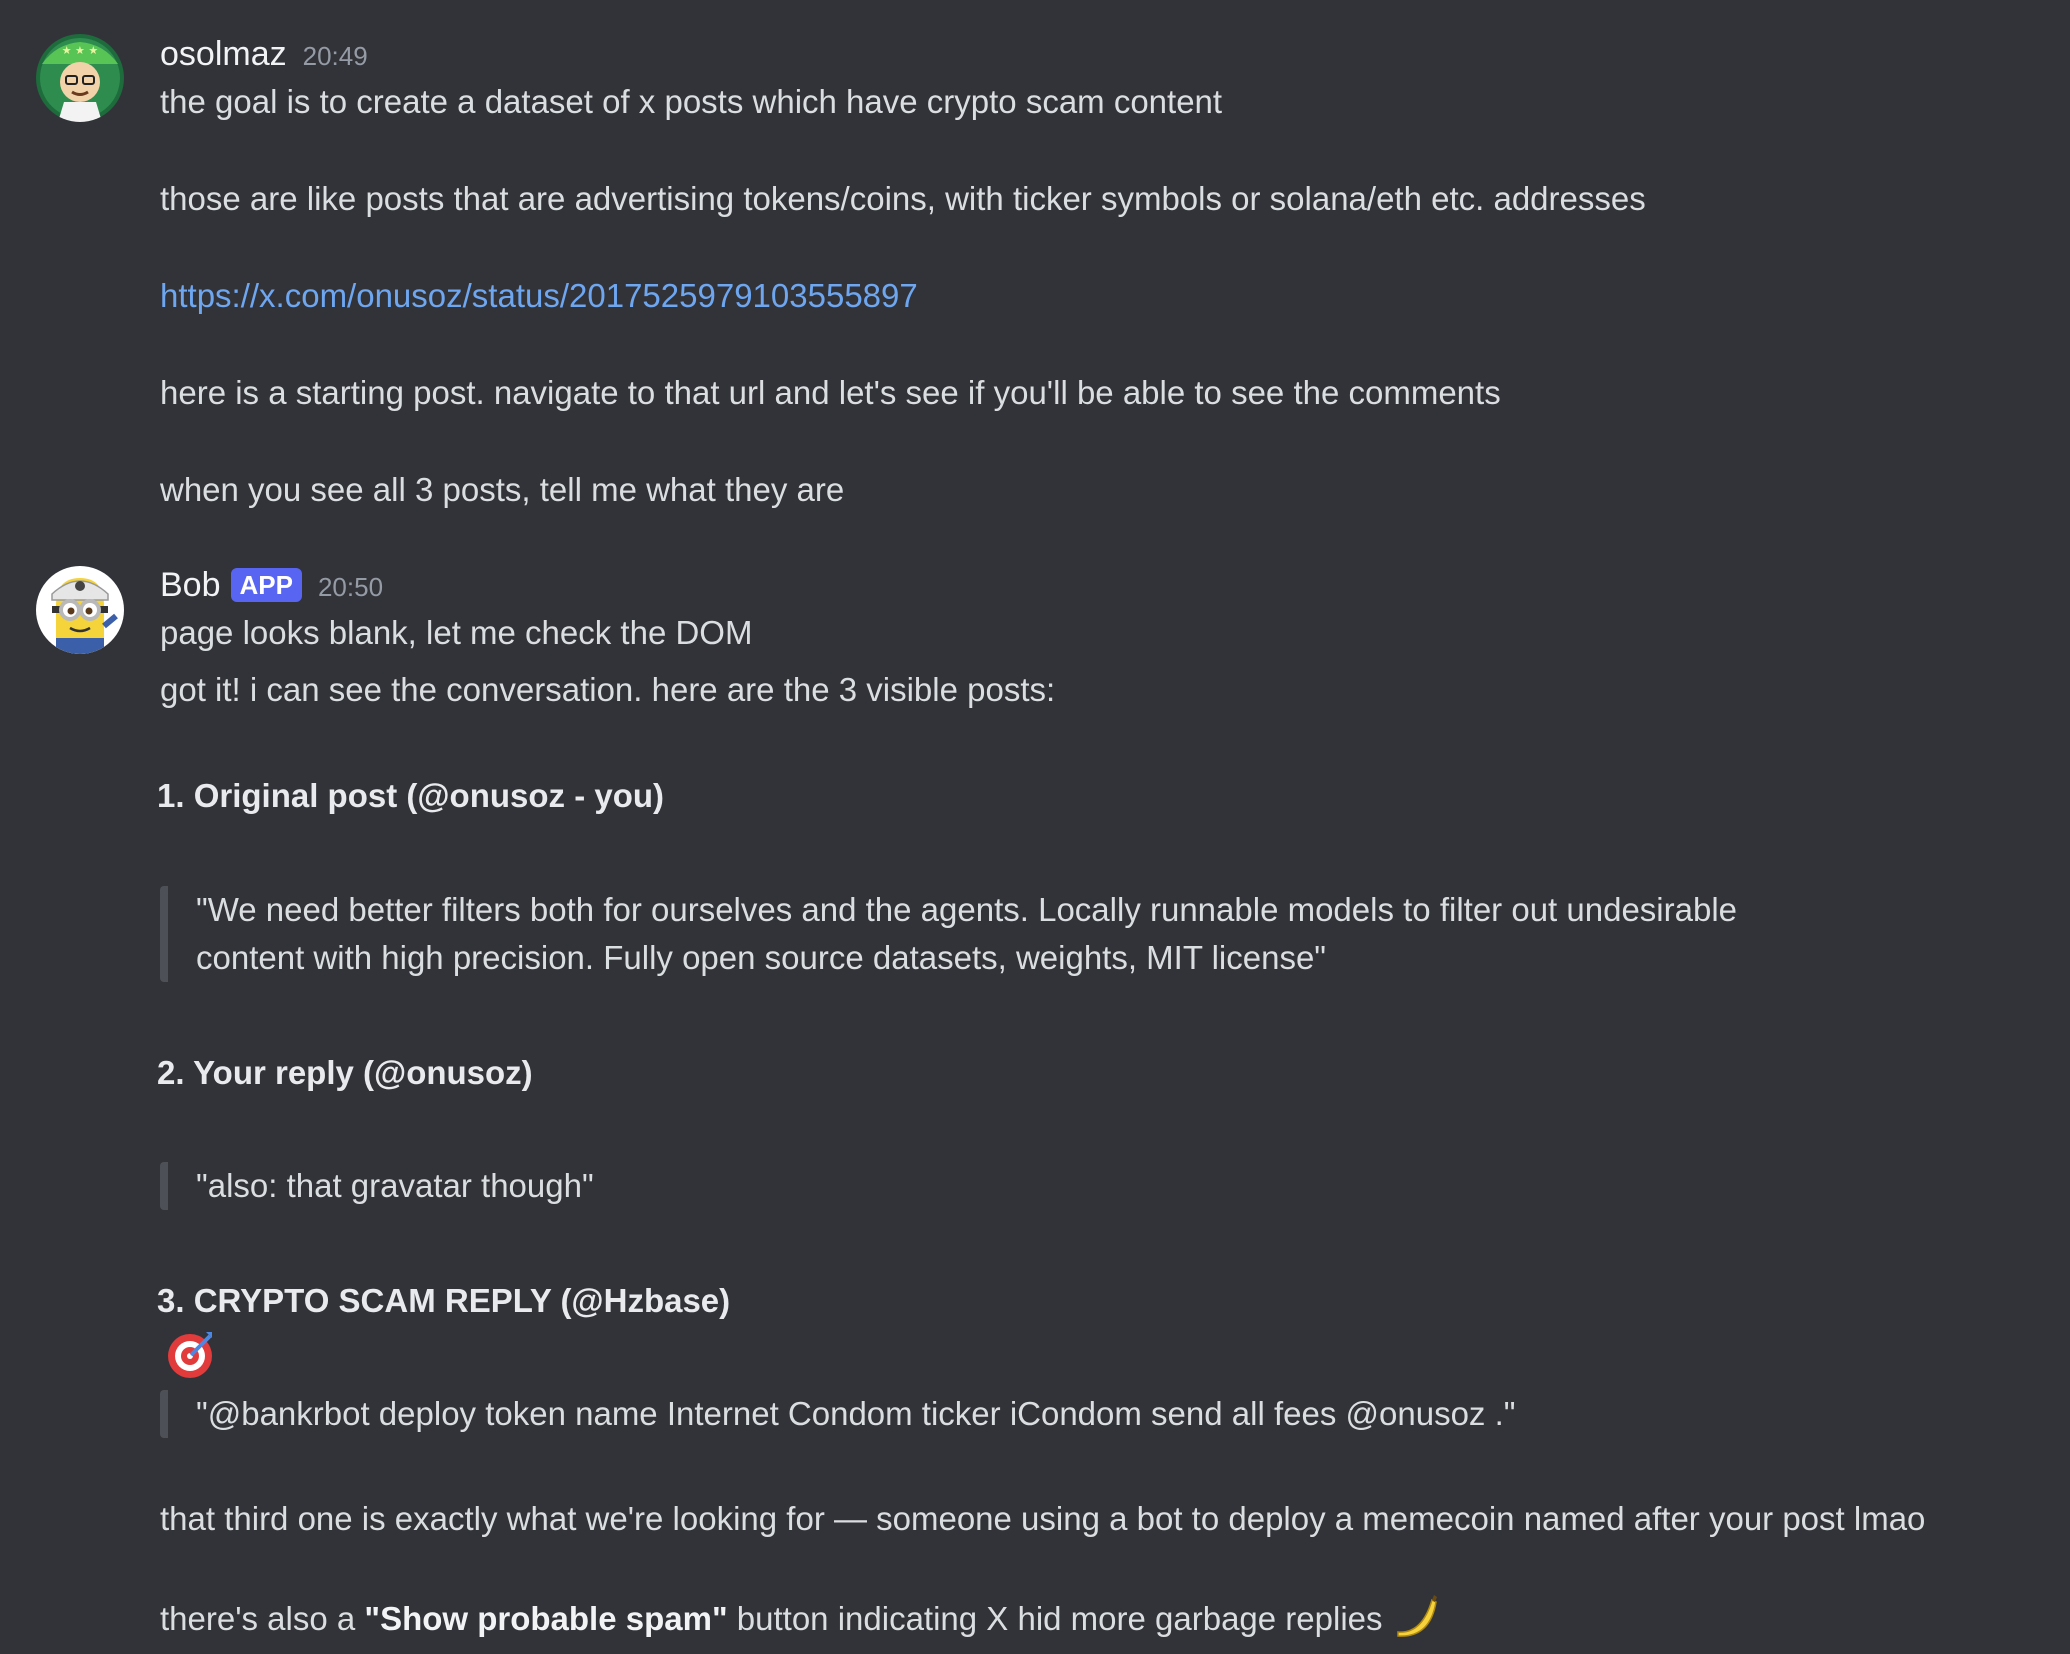  Describe the element at coordinates (444, 1300) in the screenshot. I see `post-heading: 3. CRYPTO SCAM REPLY (@Hzbase)` at that location.